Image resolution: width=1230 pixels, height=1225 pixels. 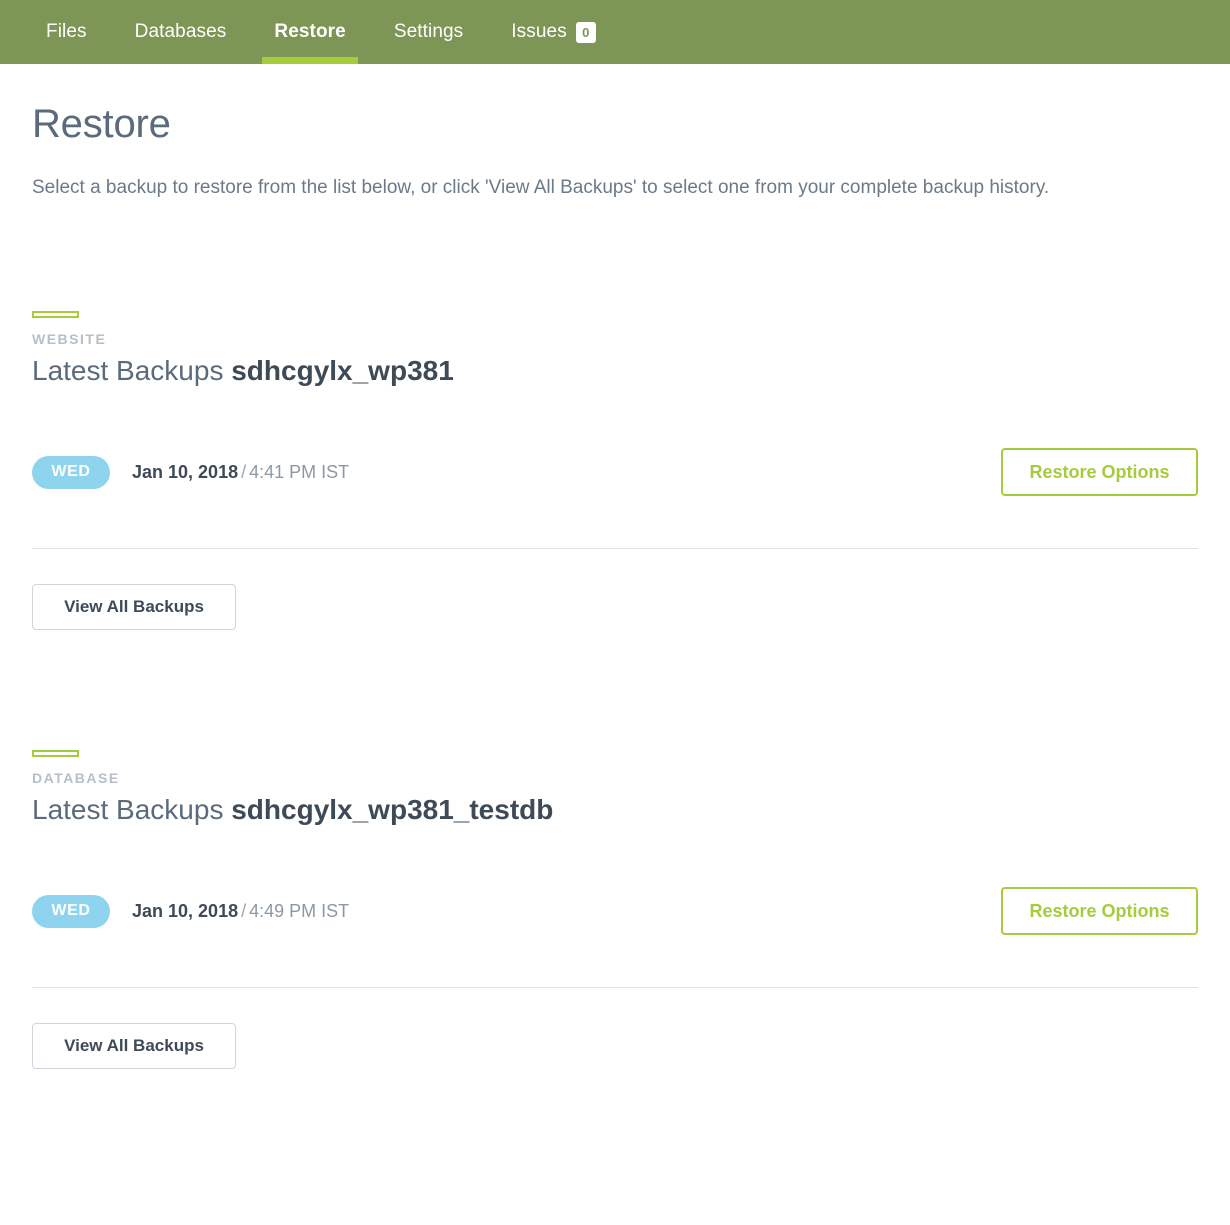 I want to click on nav-tab-restore: Restore, so click(x=309, y=32).